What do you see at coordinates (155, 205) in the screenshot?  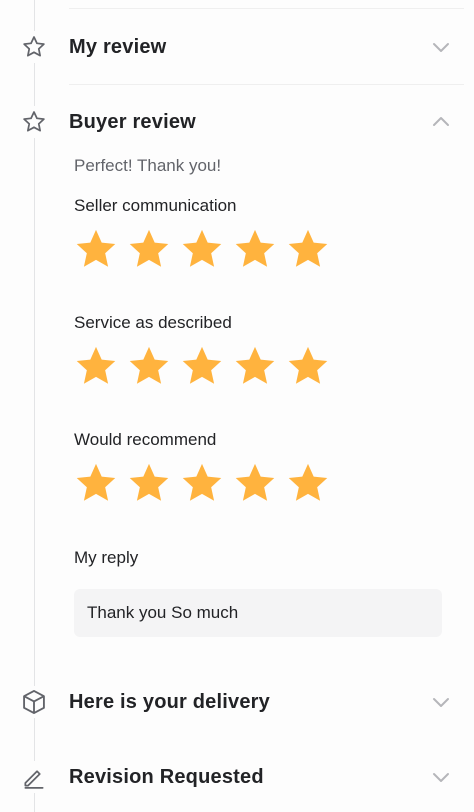 I see `rating-label: Seller communication` at bounding box center [155, 205].